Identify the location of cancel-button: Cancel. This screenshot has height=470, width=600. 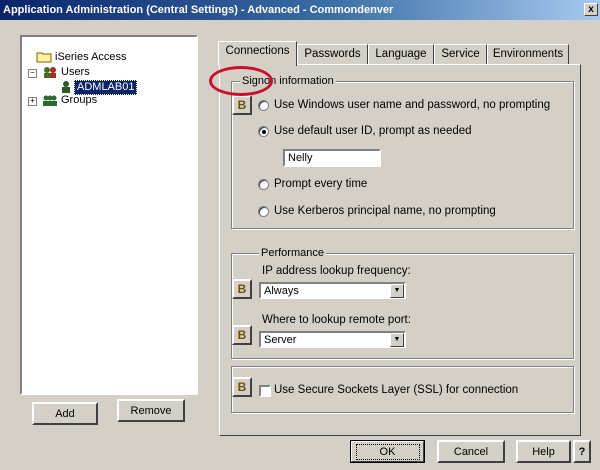
(471, 451).